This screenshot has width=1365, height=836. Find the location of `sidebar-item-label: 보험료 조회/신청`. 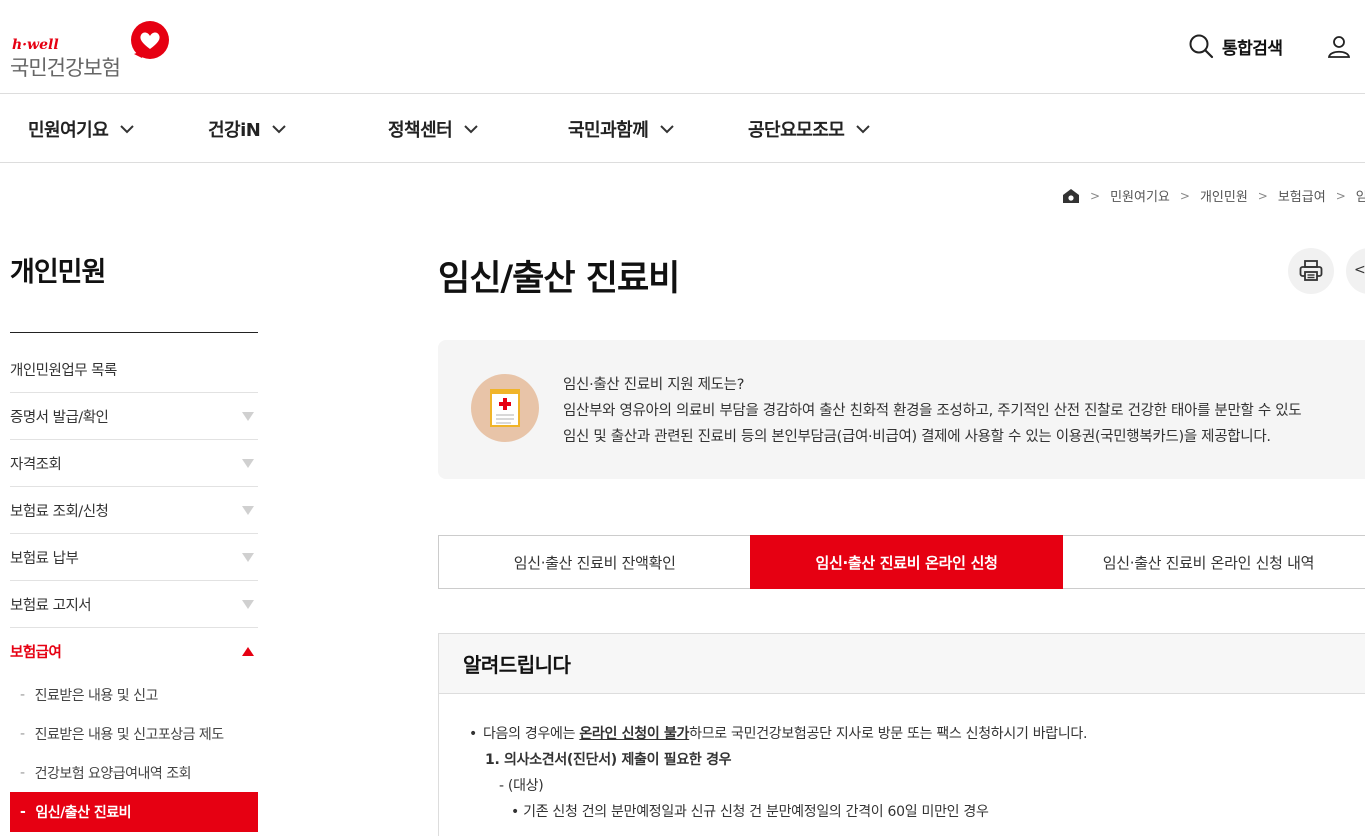

sidebar-item-label: 보험료 조회/신청 is located at coordinates (59, 511).